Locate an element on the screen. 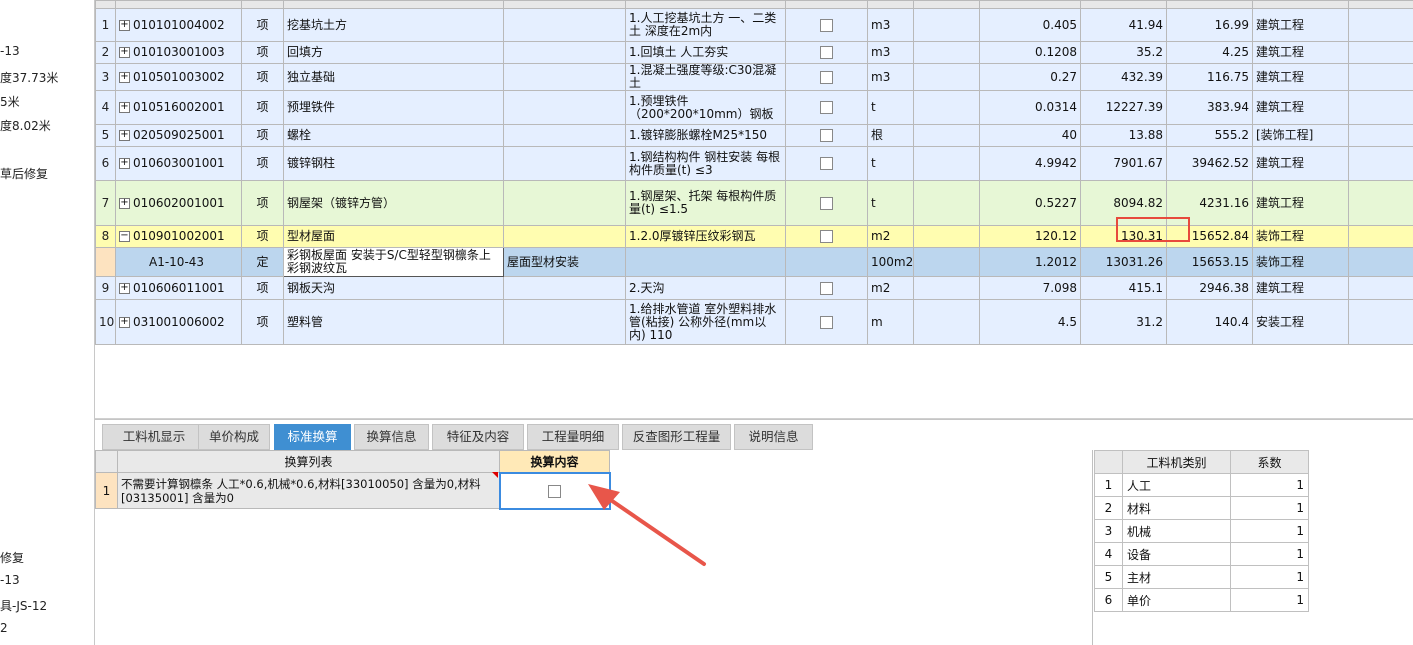  item-type: 项 is located at coordinates (262, 107).